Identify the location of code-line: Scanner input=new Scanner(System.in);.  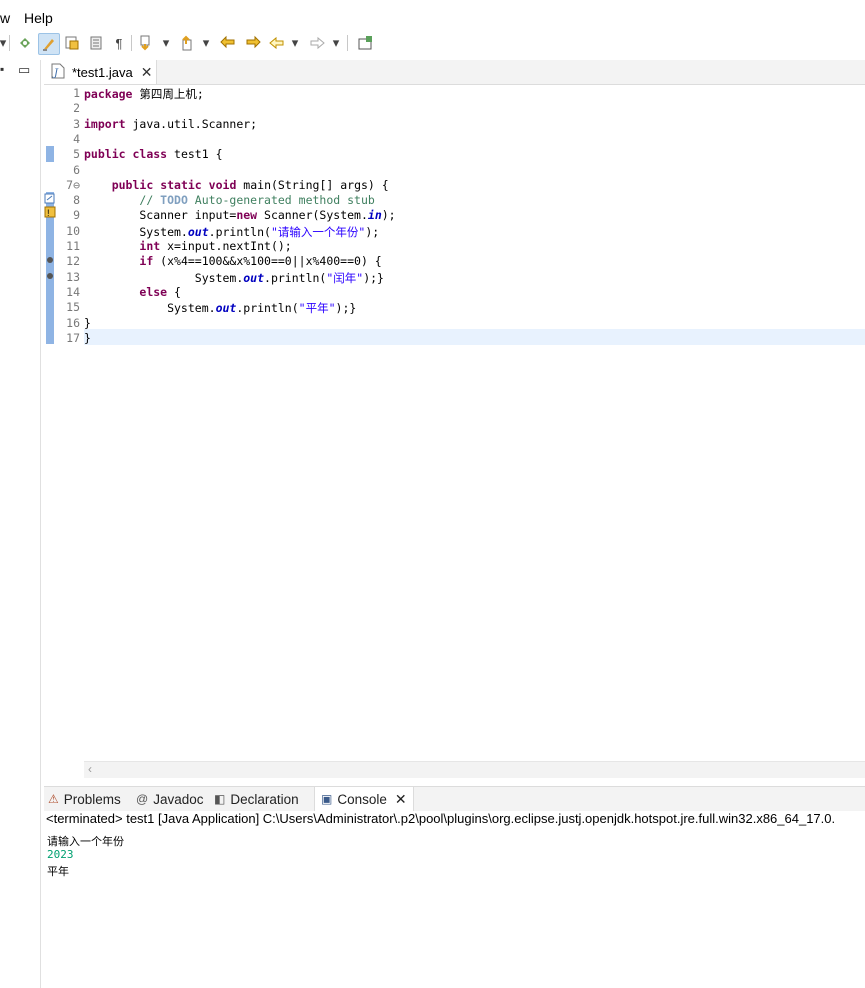
(239, 215).